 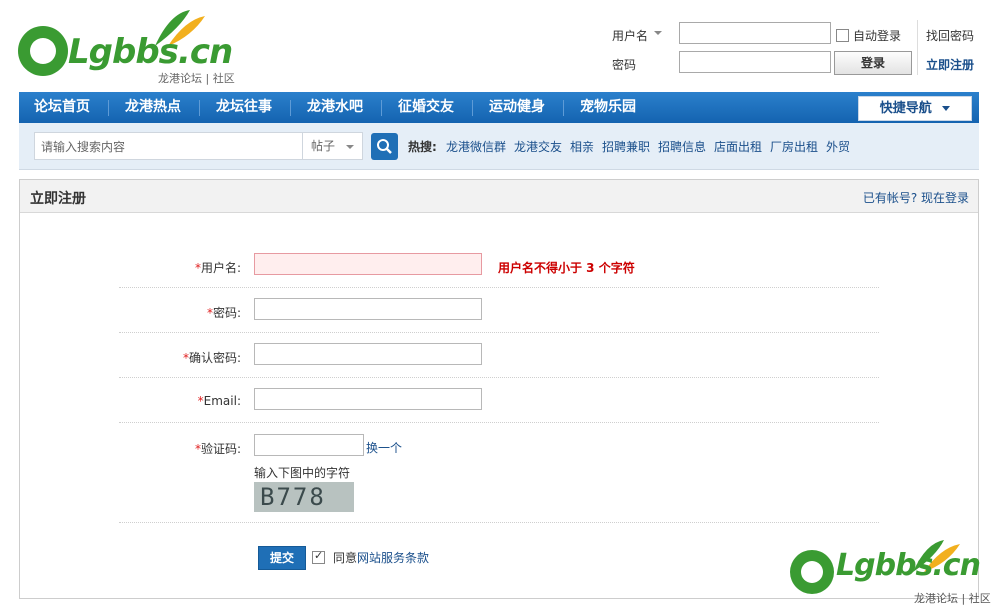 I want to click on auto-login-label: 自动登录, so click(x=877, y=36).